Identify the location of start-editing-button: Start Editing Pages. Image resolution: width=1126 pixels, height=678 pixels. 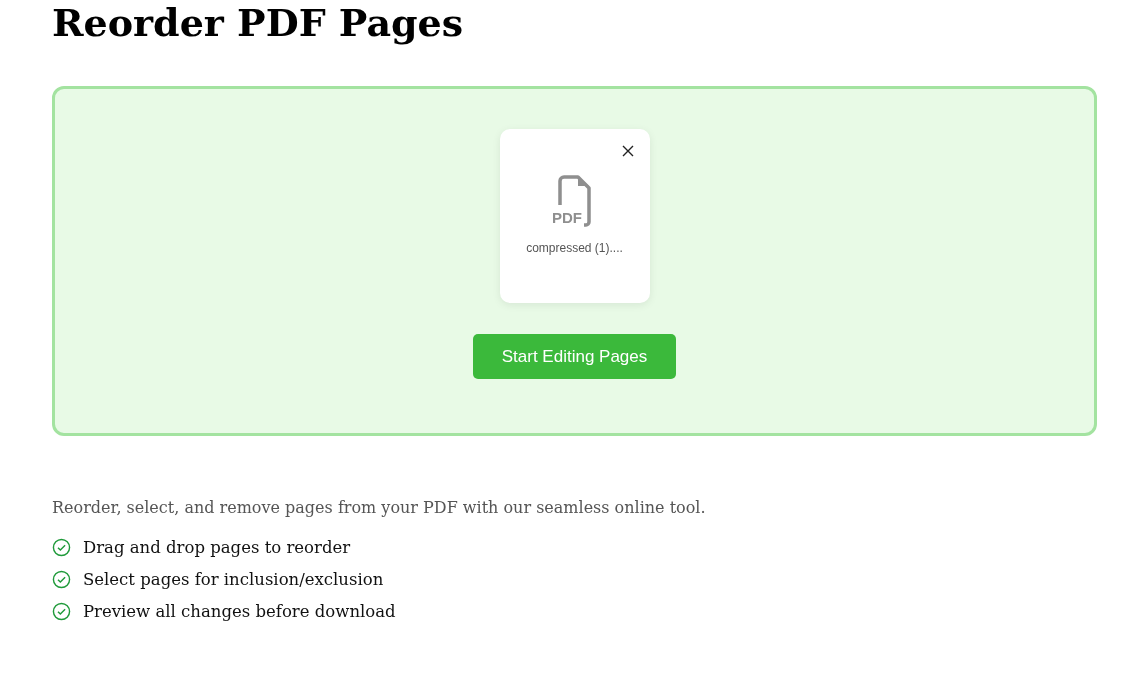
(574, 356).